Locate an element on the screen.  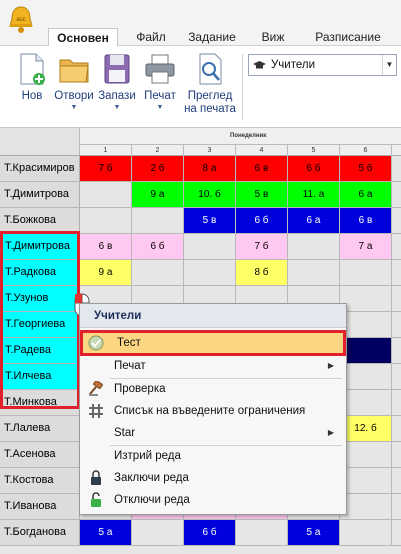
teacher-name: Т.Костова is located at coordinates (40, 480).